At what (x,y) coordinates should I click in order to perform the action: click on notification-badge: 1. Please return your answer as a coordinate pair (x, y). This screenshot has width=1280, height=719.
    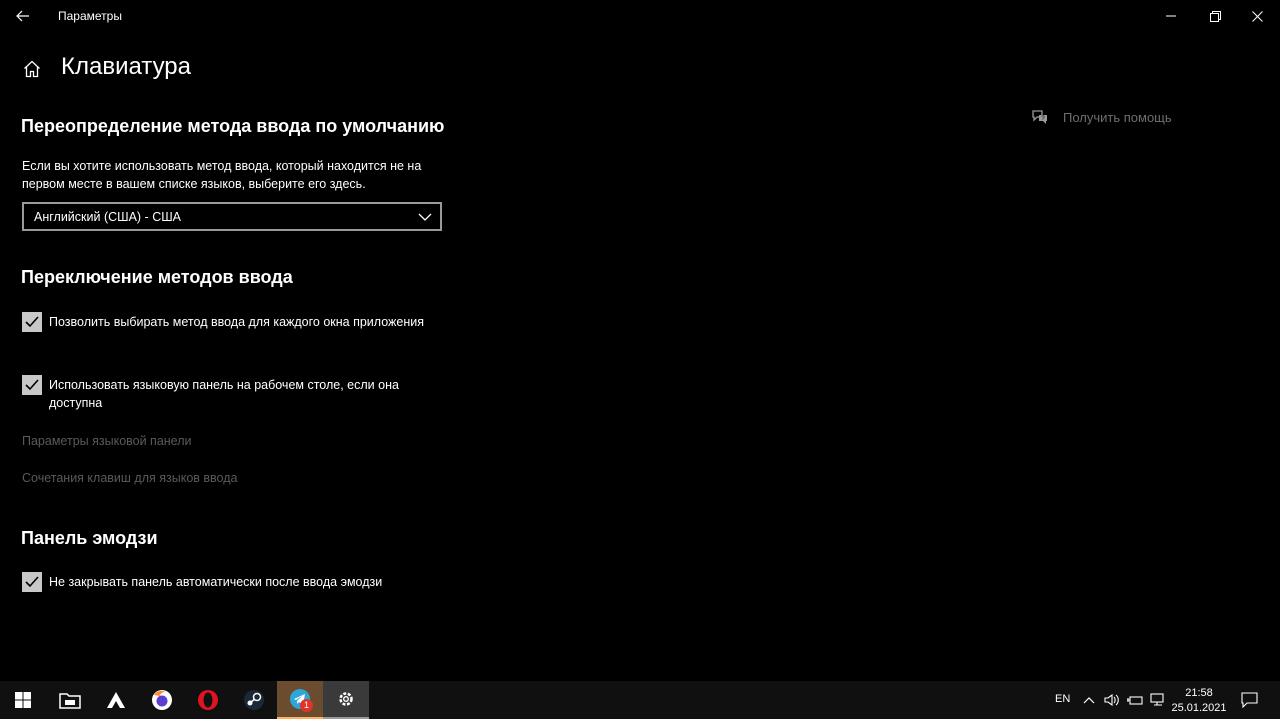
    Looking at the image, I should click on (306, 705).